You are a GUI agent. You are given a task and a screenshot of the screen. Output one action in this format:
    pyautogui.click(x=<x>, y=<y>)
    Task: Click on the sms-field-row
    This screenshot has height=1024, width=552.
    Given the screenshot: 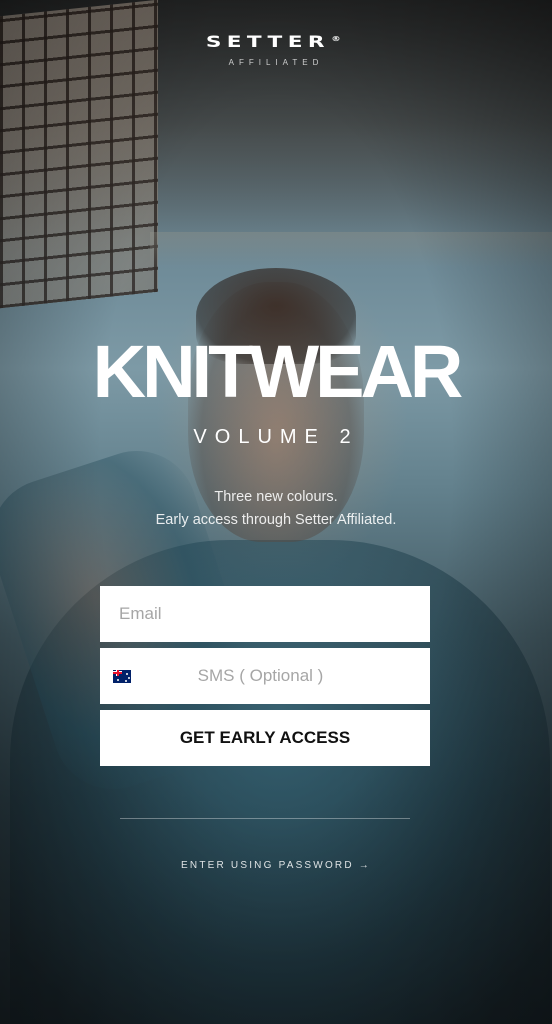 What is the action you would take?
    pyautogui.click(x=265, y=676)
    